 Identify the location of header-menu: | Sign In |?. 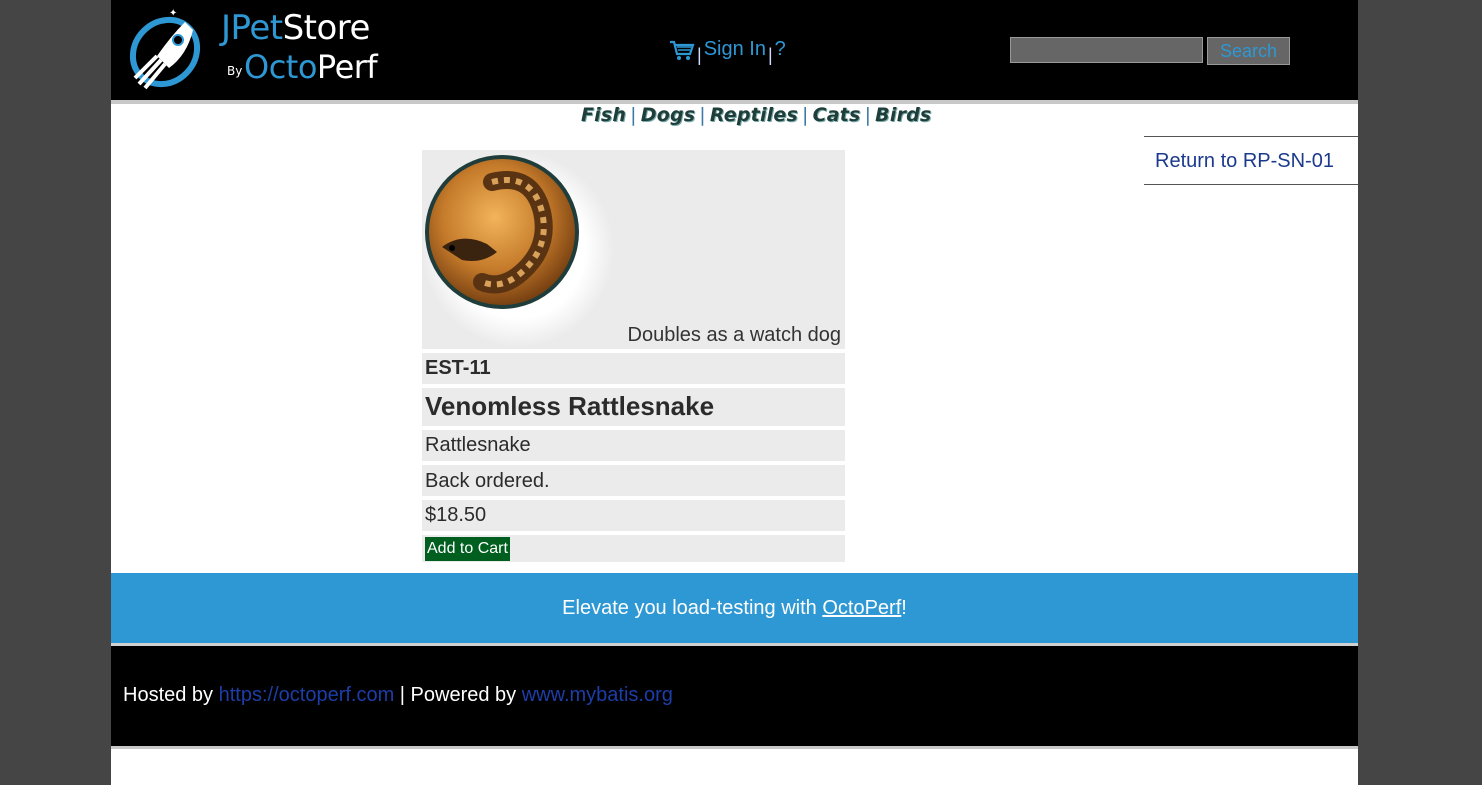
(727, 52).